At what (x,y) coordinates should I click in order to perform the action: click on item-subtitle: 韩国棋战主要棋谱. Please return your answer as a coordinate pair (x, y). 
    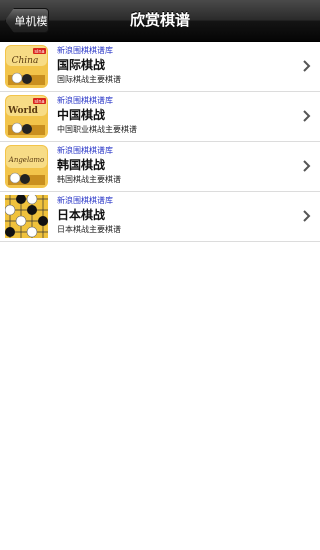
    Looking at the image, I should click on (89, 179).